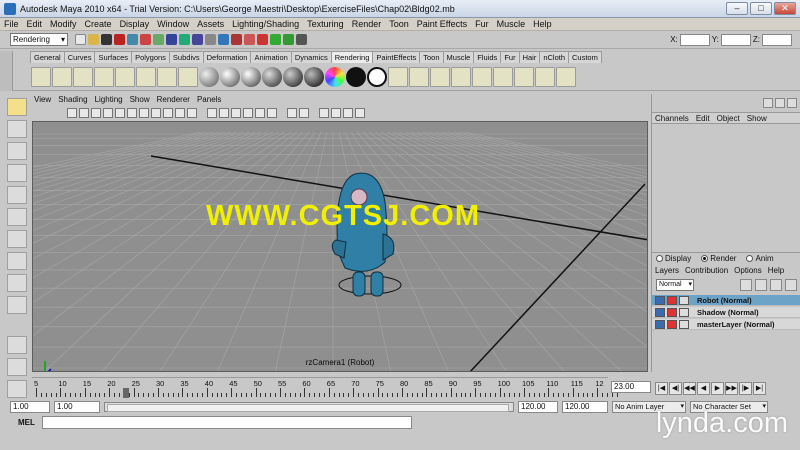 Image resolution: width=800 pixels, height=450 pixels. Describe the element at coordinates (660, 324) in the screenshot. I see `layer-renderable-icon` at that location.